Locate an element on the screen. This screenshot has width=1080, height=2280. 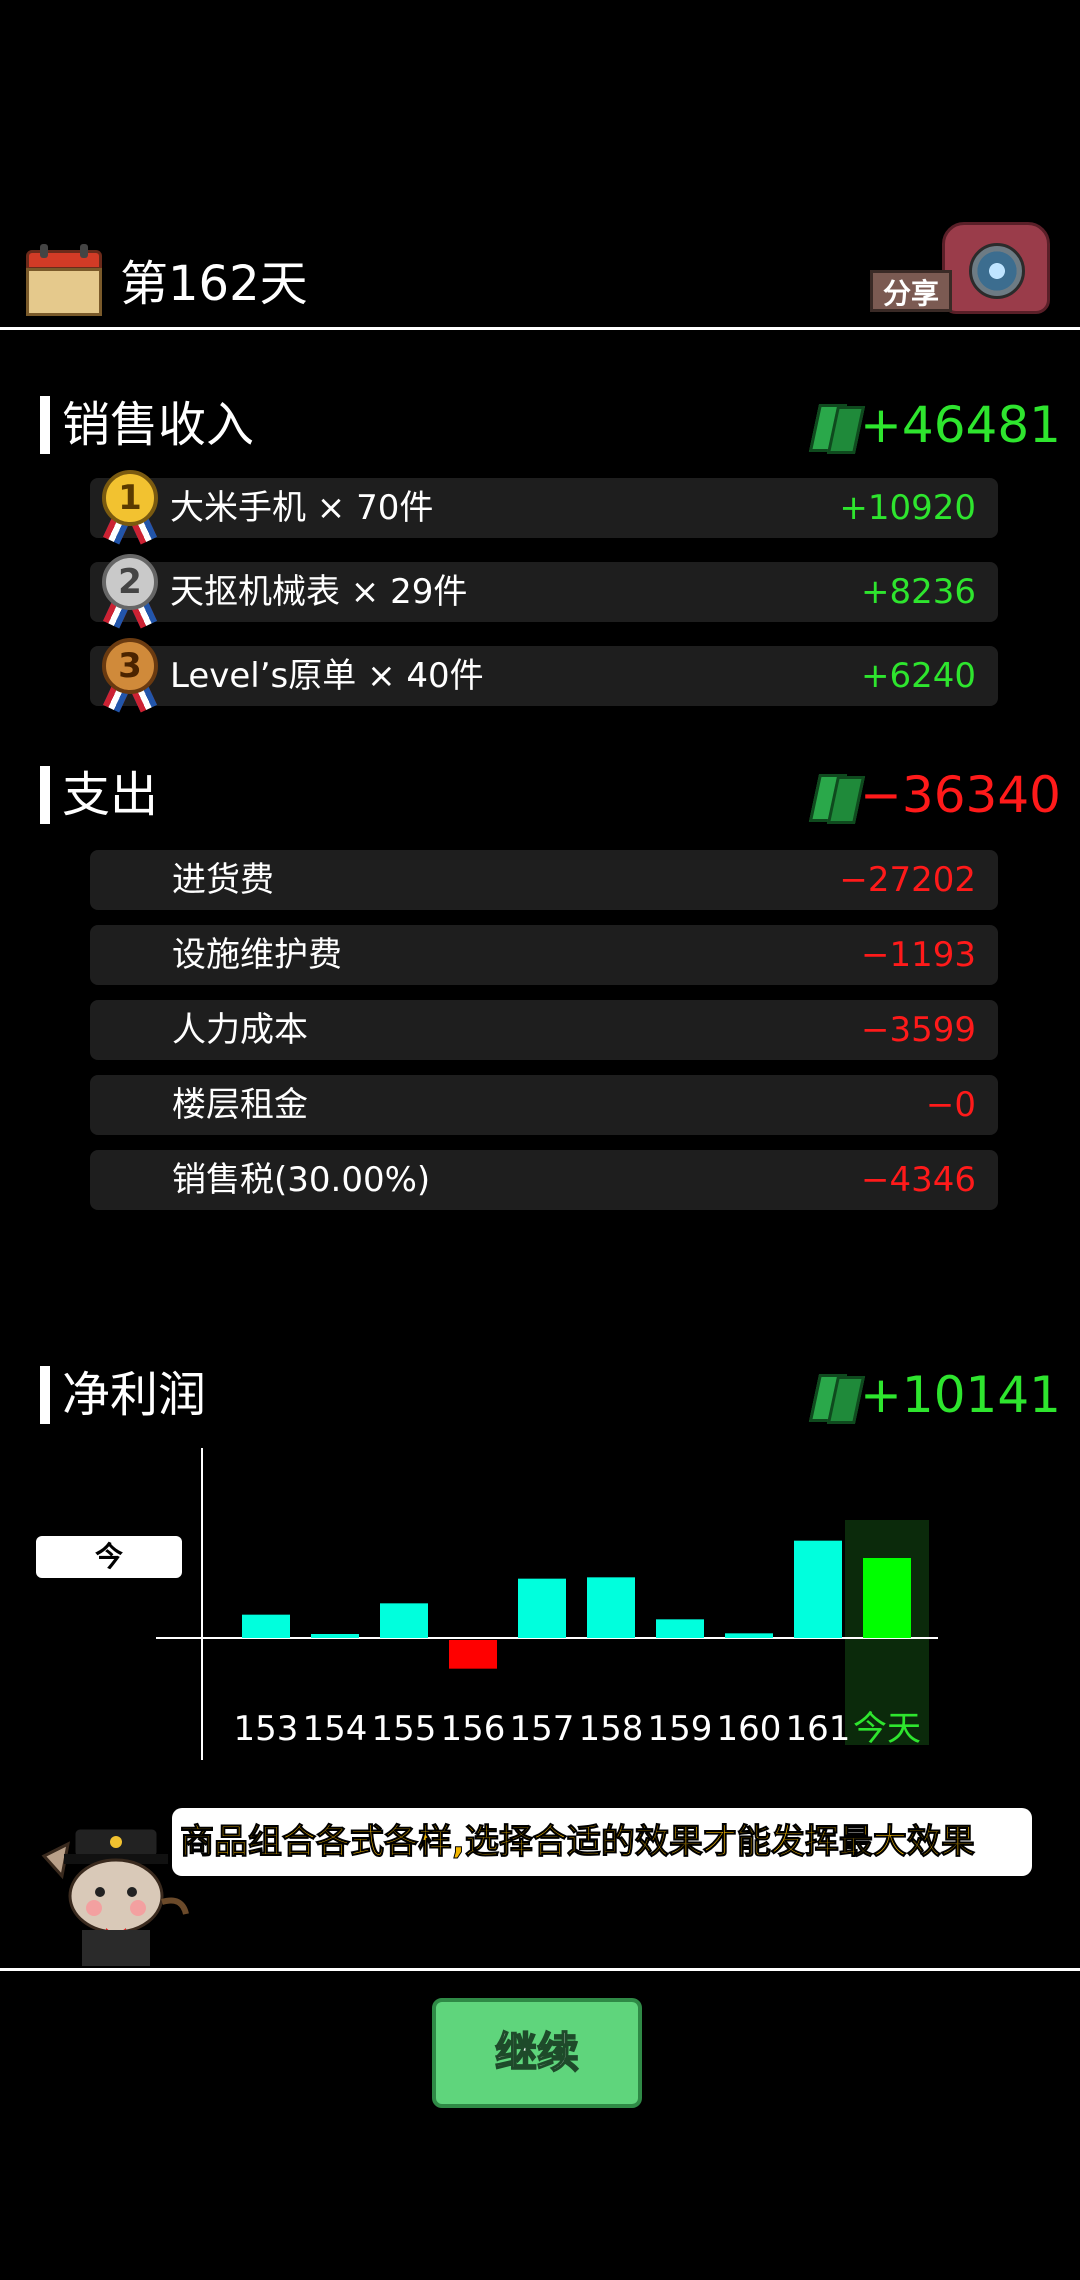
continue-label: 继续 is located at coordinates (537, 2052).